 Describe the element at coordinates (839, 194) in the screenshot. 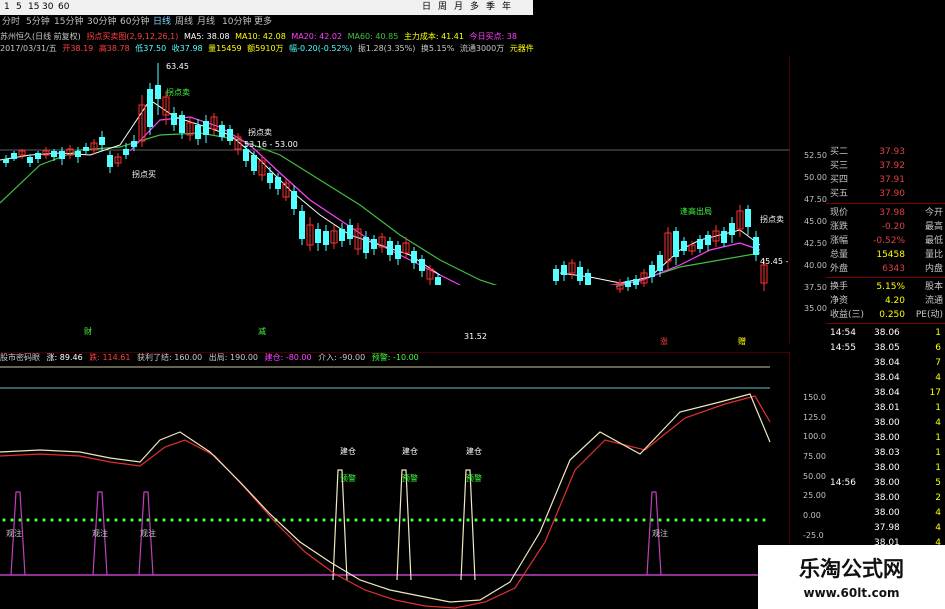

I see `quote-label: 买五` at that location.